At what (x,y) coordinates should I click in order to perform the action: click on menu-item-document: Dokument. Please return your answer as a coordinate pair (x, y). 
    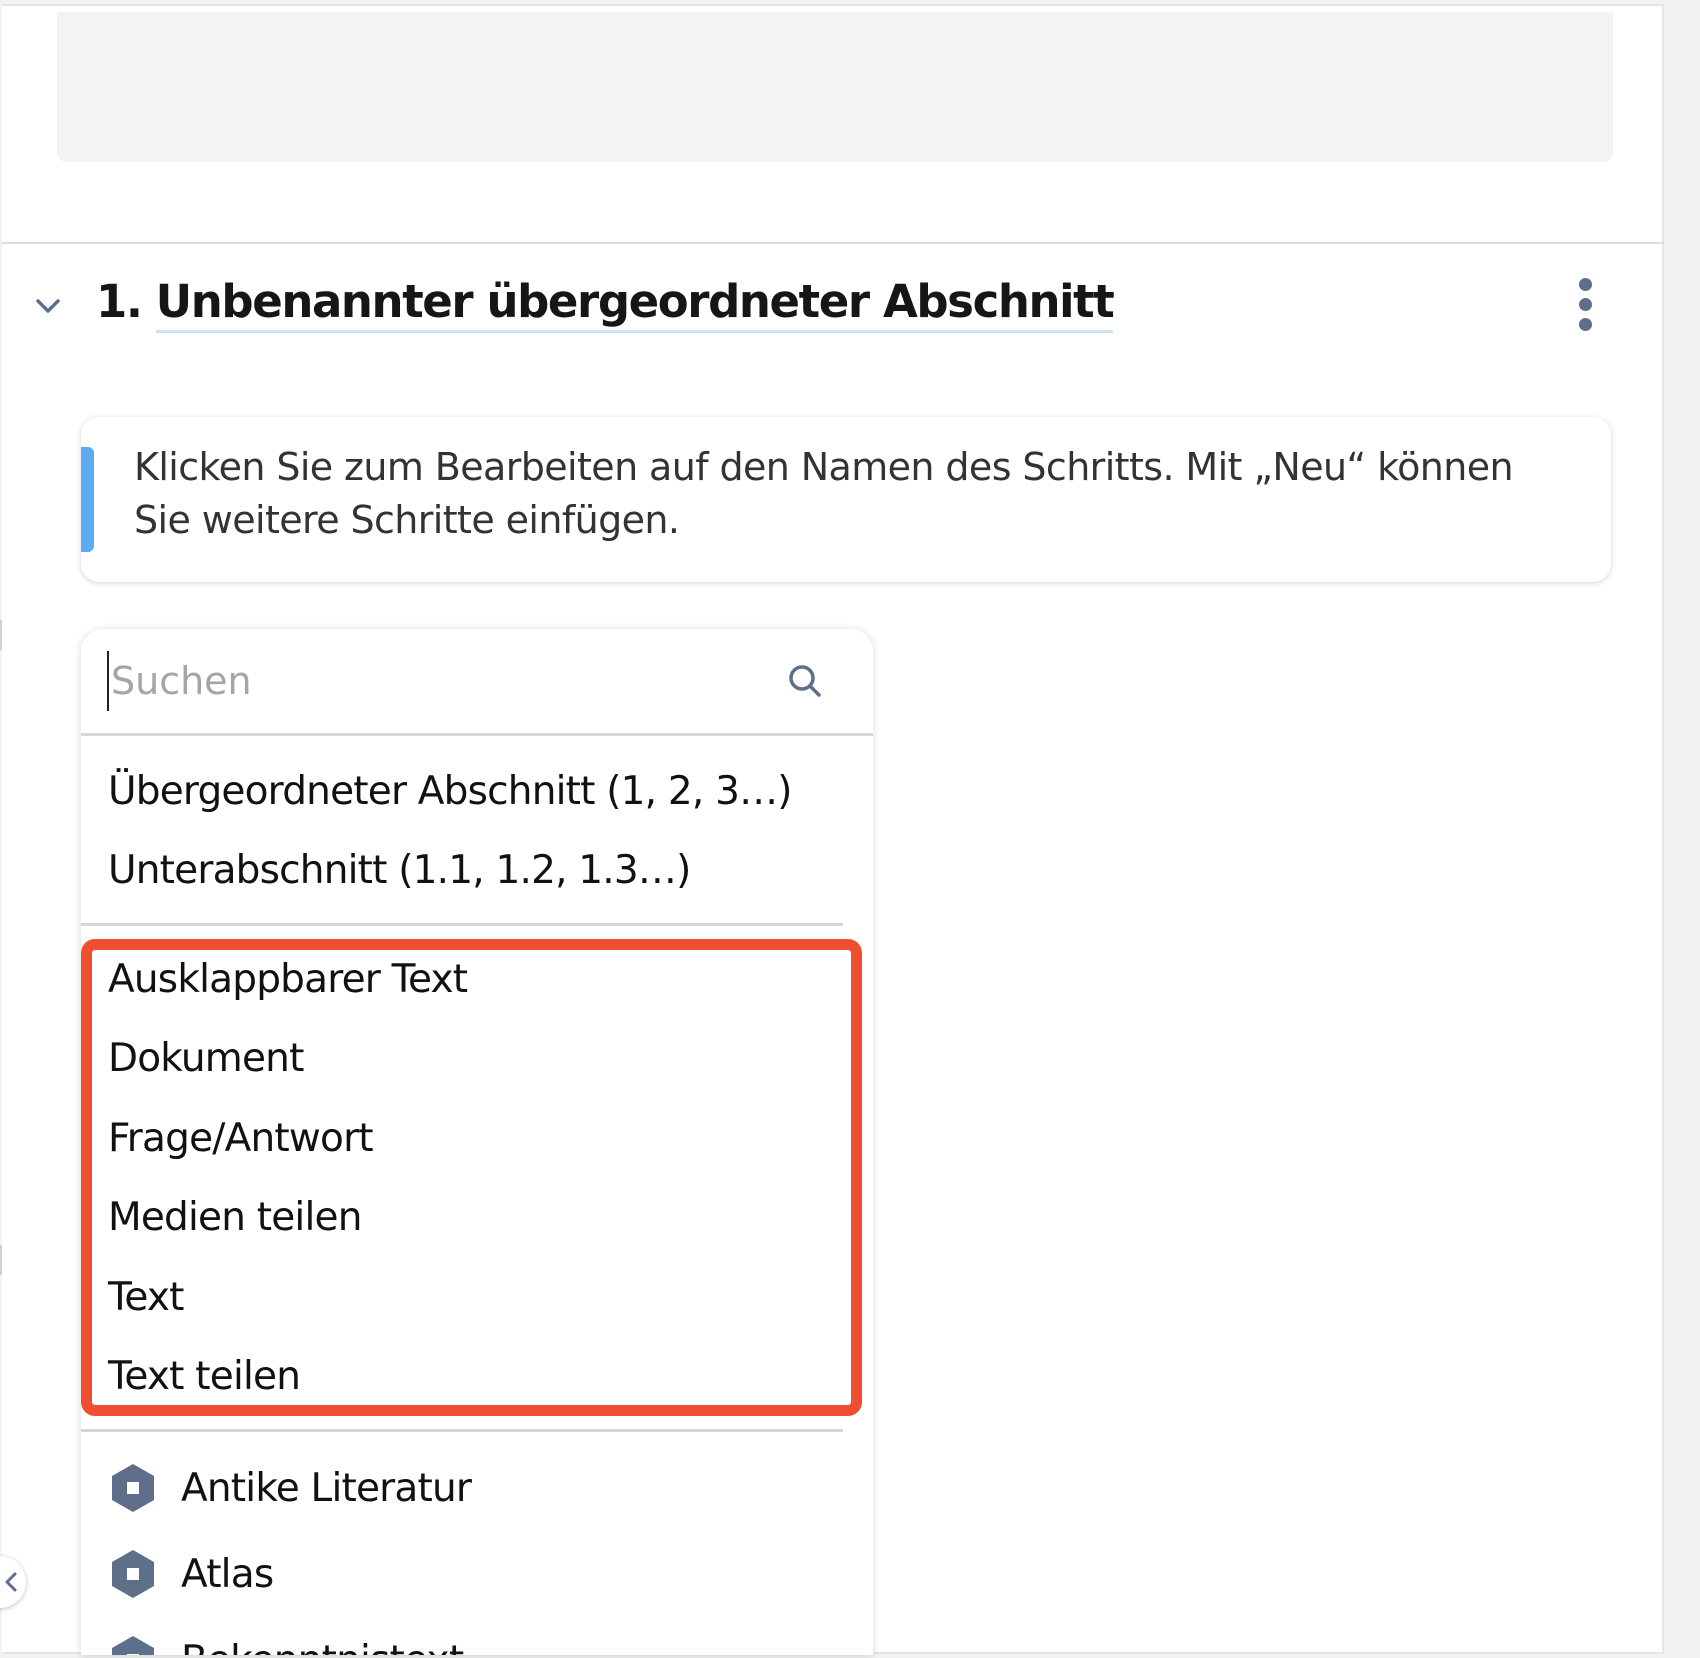
    Looking at the image, I should click on (206, 1059).